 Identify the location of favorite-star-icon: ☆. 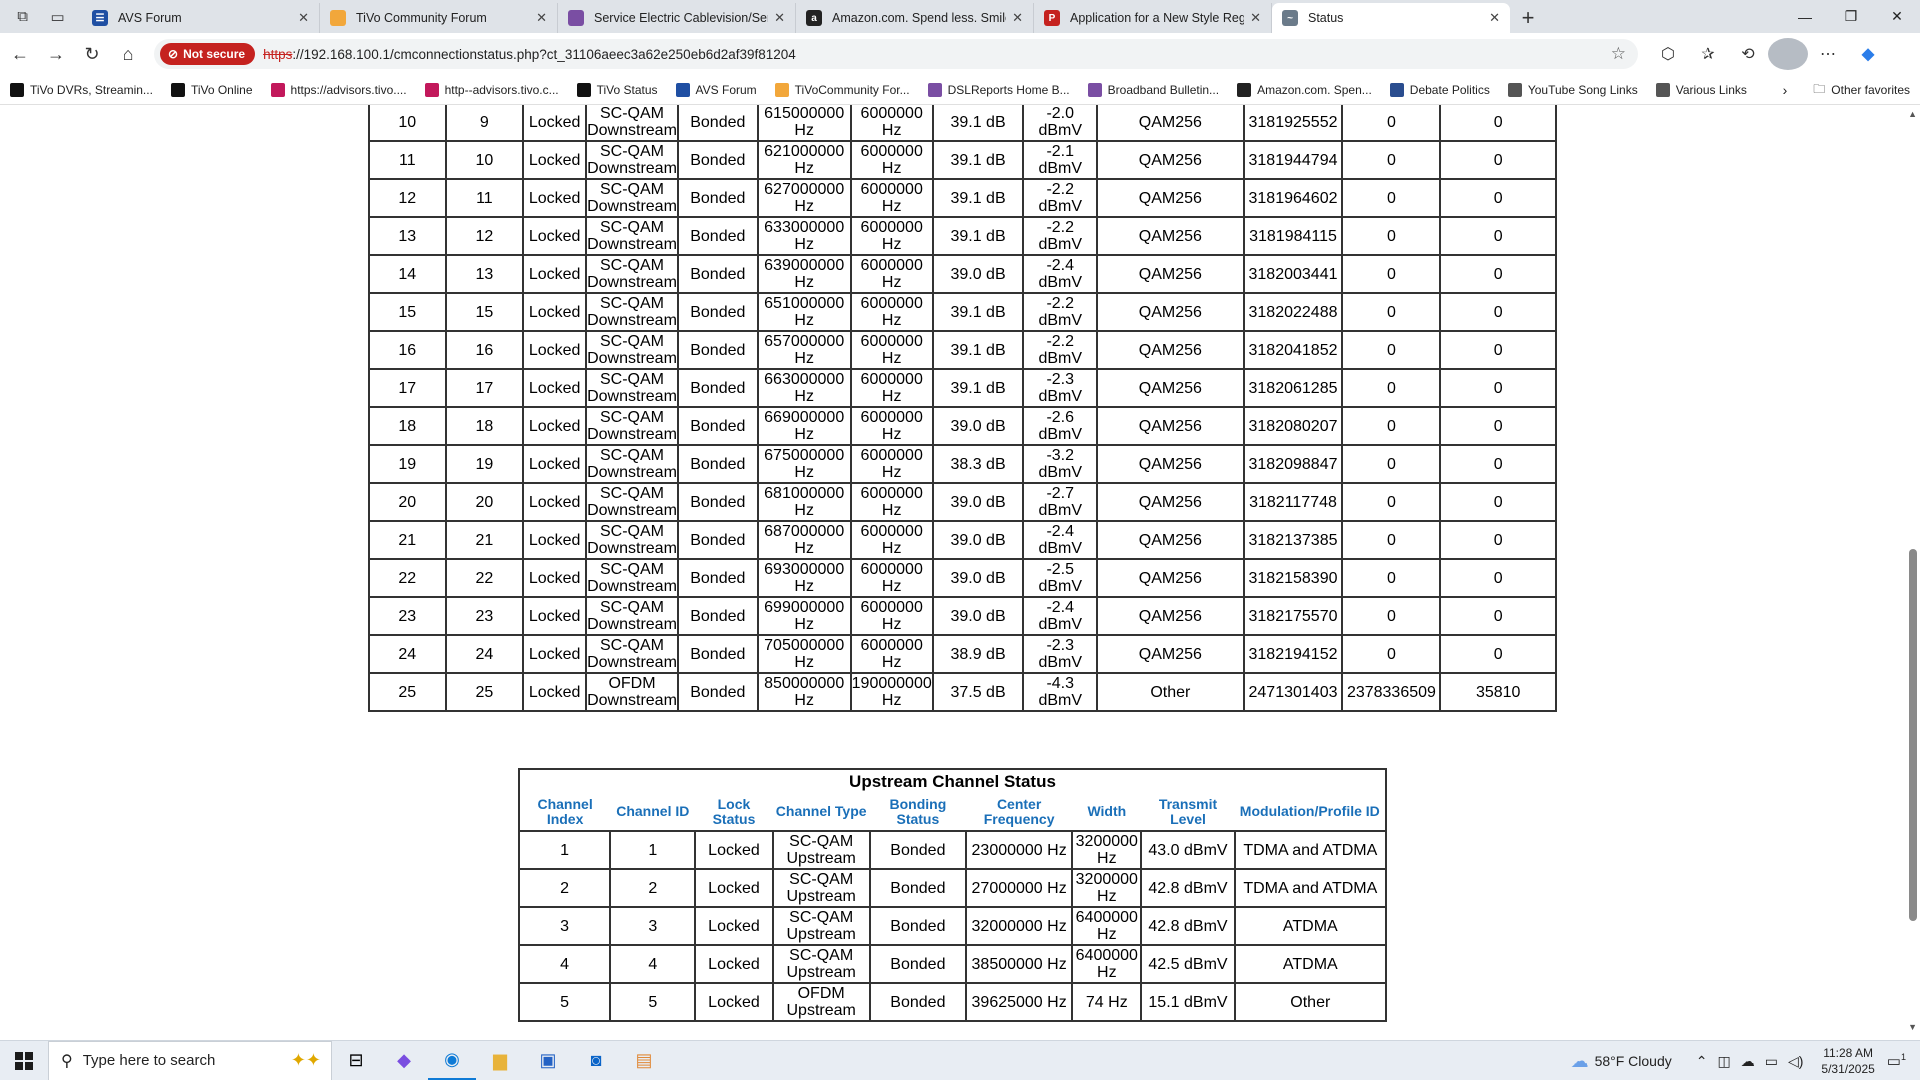
(1618, 54).